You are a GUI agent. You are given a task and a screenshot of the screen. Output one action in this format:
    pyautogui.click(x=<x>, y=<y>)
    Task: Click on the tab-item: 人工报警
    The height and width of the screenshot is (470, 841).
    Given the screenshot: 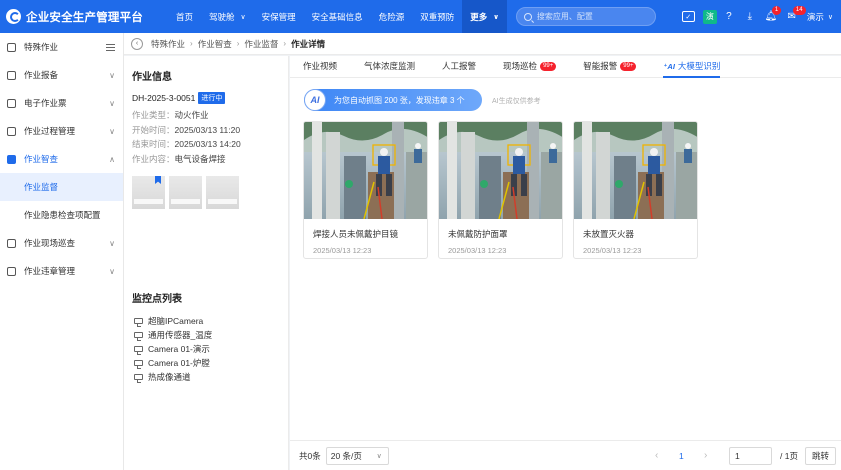 What is the action you would take?
    pyautogui.click(x=459, y=66)
    